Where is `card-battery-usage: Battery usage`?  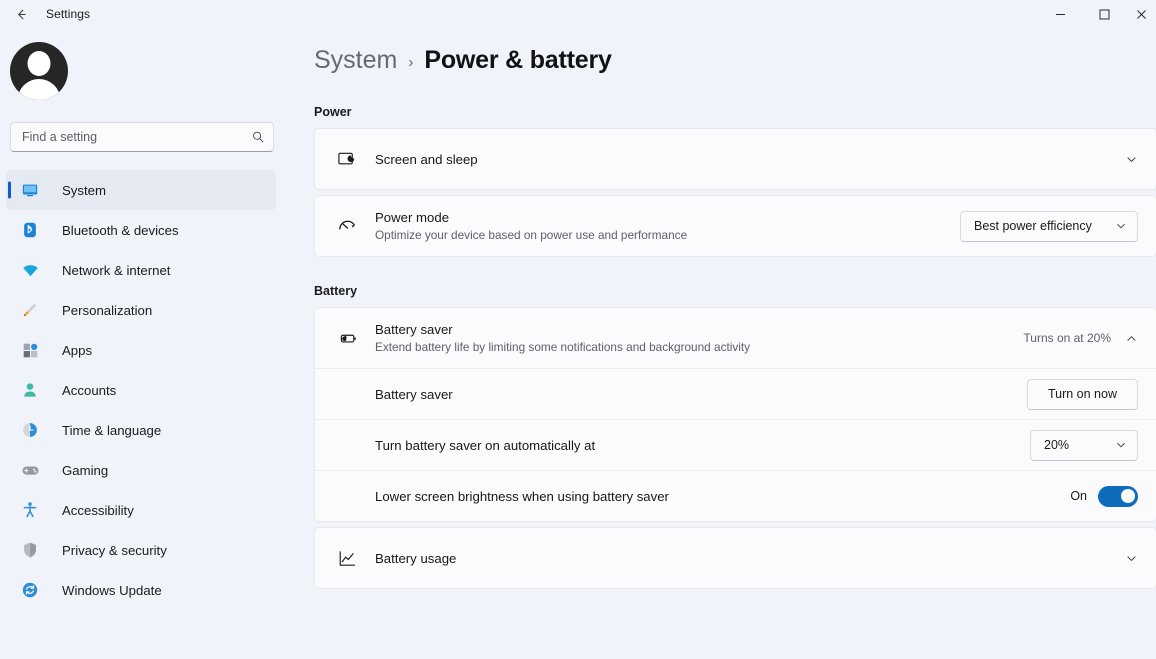
card-battery-usage: Battery usage is located at coordinates (735, 558).